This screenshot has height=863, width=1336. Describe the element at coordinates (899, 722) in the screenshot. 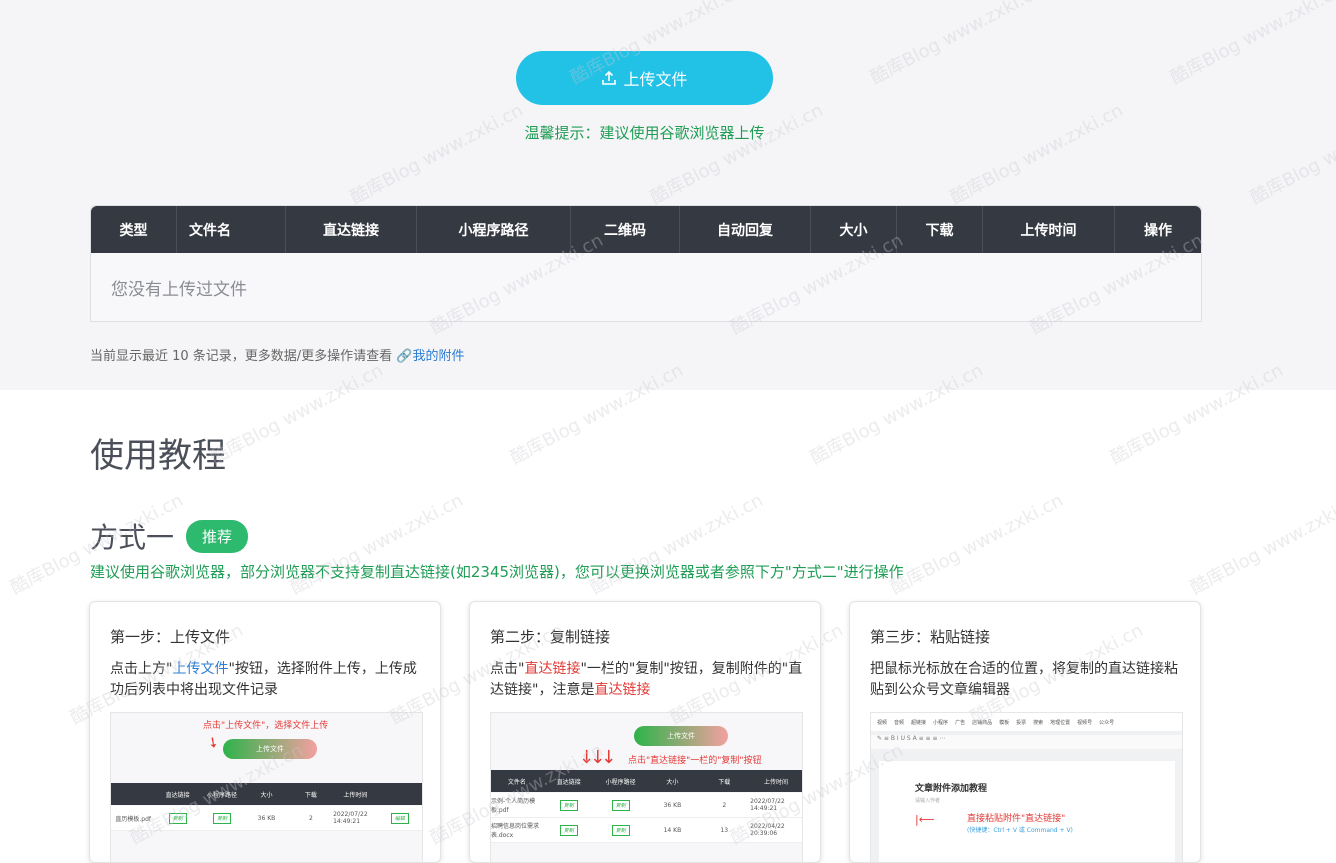

I see `shot-tab: 音频` at that location.